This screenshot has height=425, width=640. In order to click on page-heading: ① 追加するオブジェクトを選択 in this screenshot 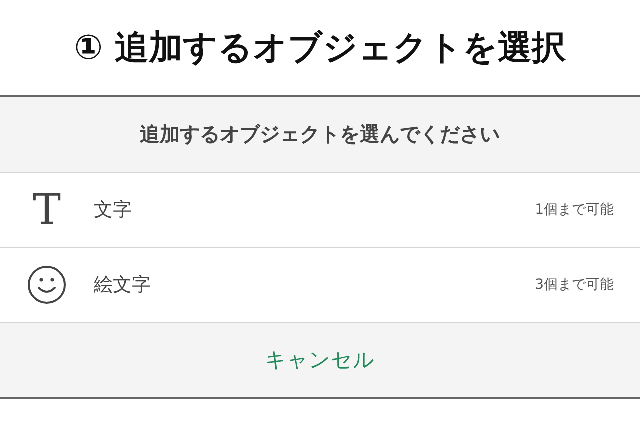, I will do `click(320, 48)`.